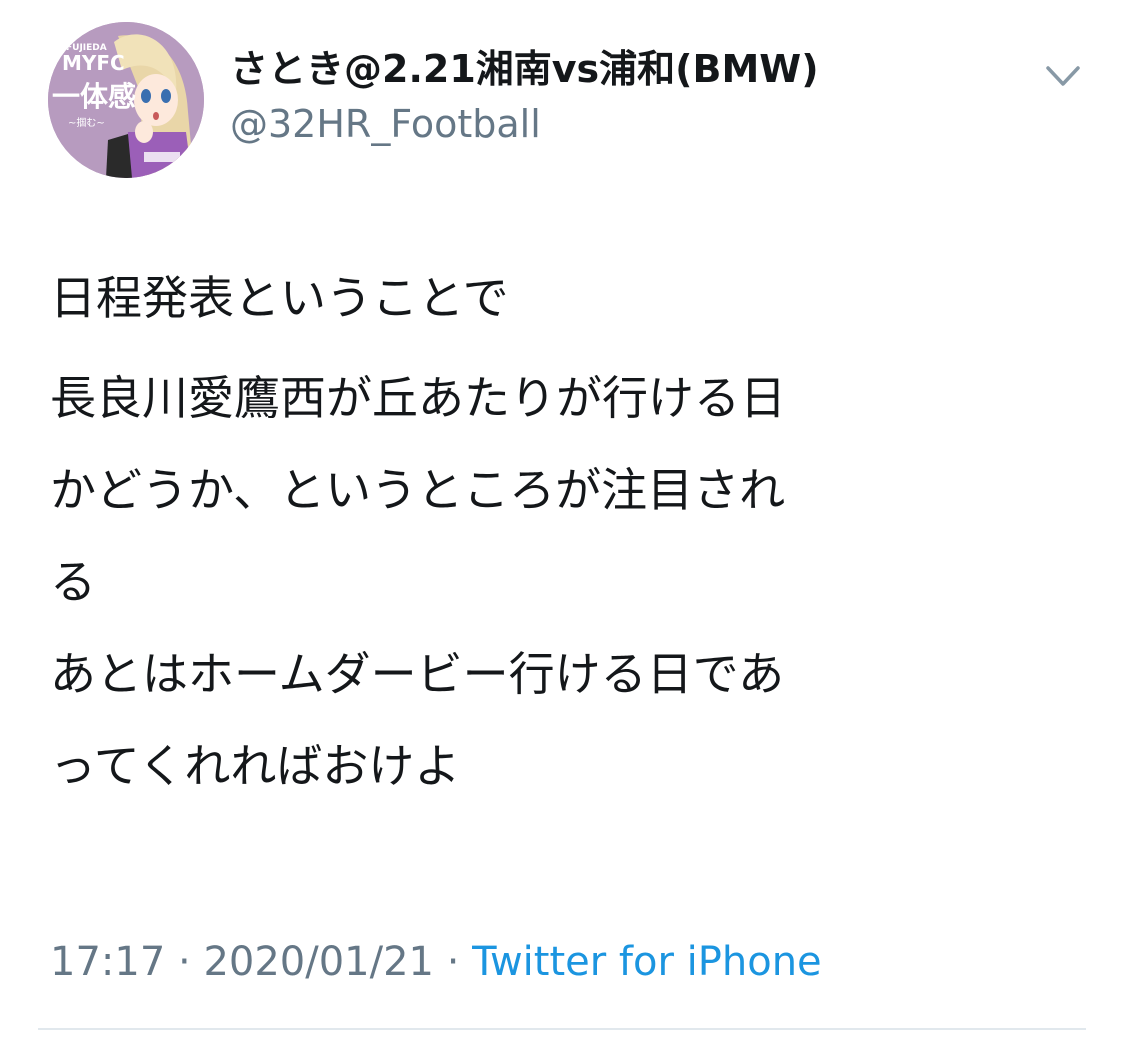  I want to click on tweet-line: ってくれればおけよ, so click(255, 766).